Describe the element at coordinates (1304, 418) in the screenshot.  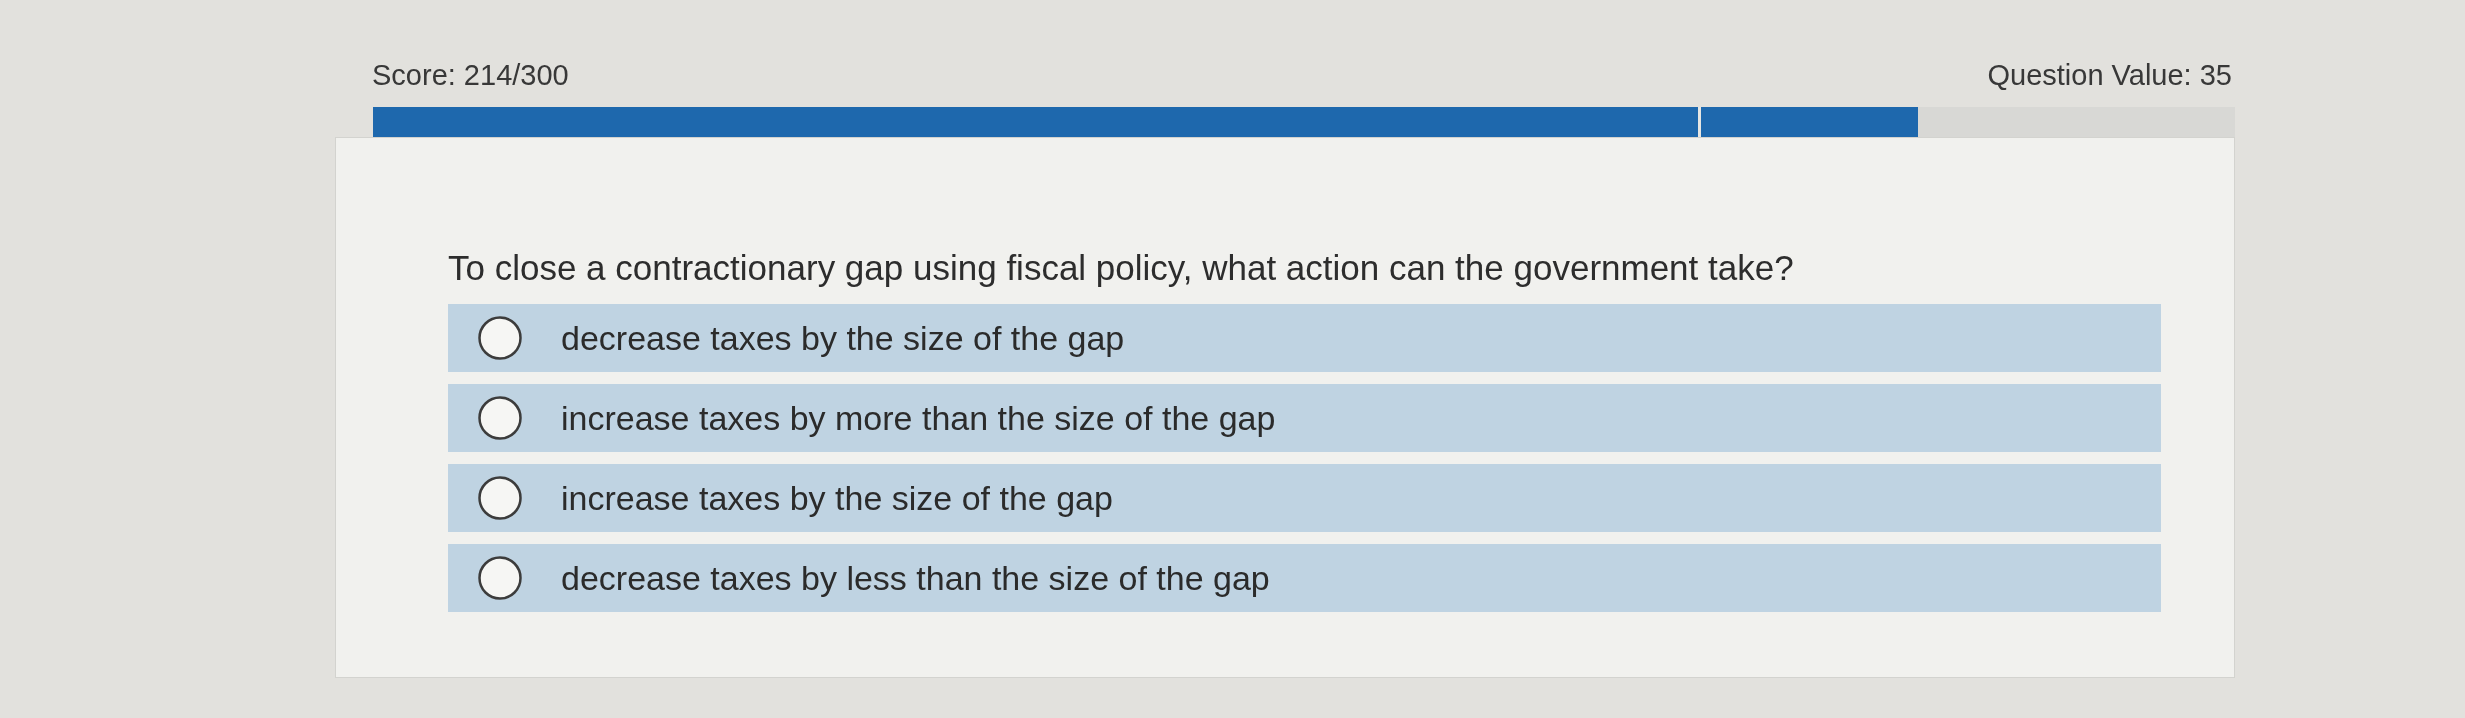
I see `answer-option: increase taxes by more than the size of the gap` at that location.